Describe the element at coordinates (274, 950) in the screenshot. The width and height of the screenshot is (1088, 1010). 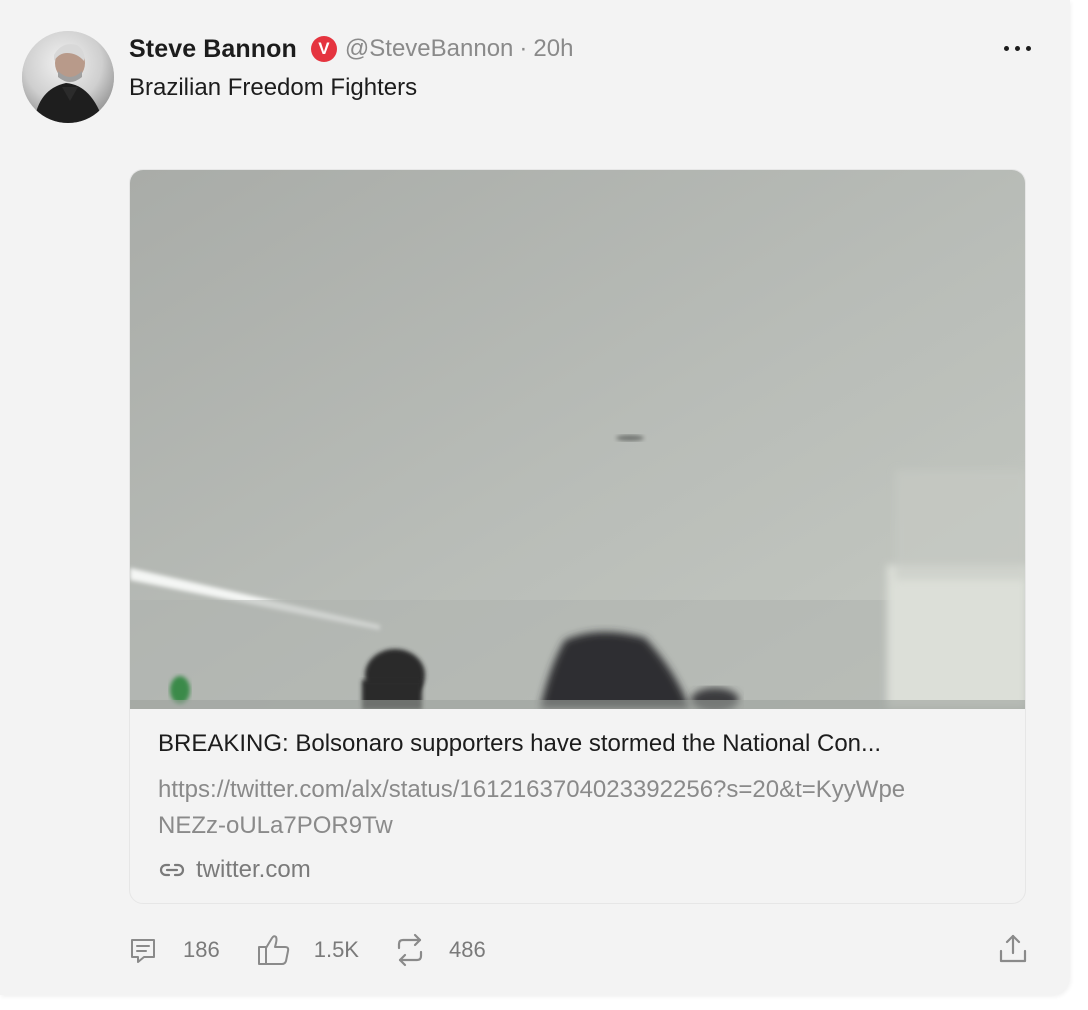
I see `thumbs-up-icon` at that location.